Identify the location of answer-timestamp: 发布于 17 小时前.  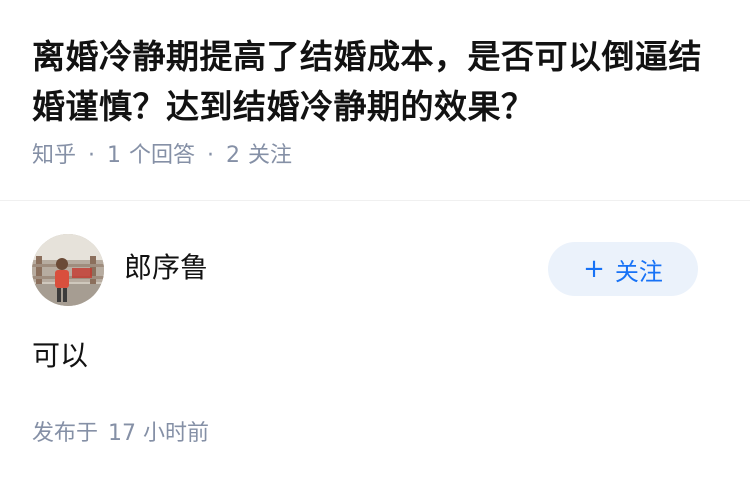
(120, 434).